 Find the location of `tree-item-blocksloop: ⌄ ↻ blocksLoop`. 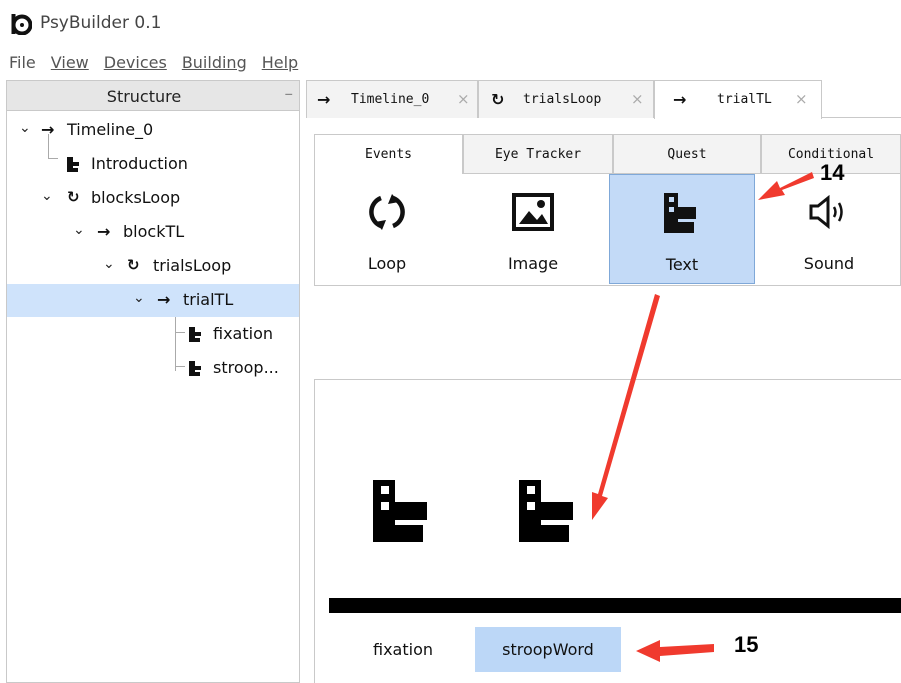

tree-item-blocksloop: ⌄ ↻ blocksLoop is located at coordinates (153, 198).